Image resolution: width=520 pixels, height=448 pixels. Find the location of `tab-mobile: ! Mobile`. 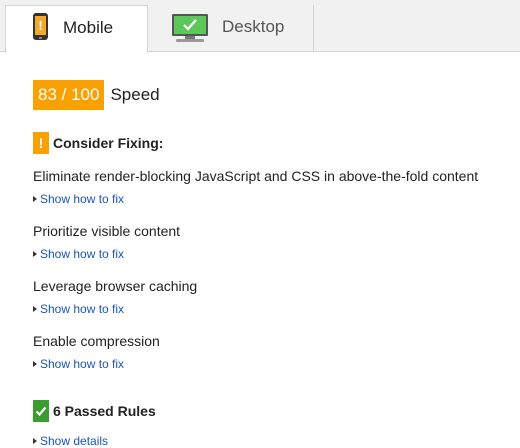

tab-mobile: ! Mobile is located at coordinates (76, 29).